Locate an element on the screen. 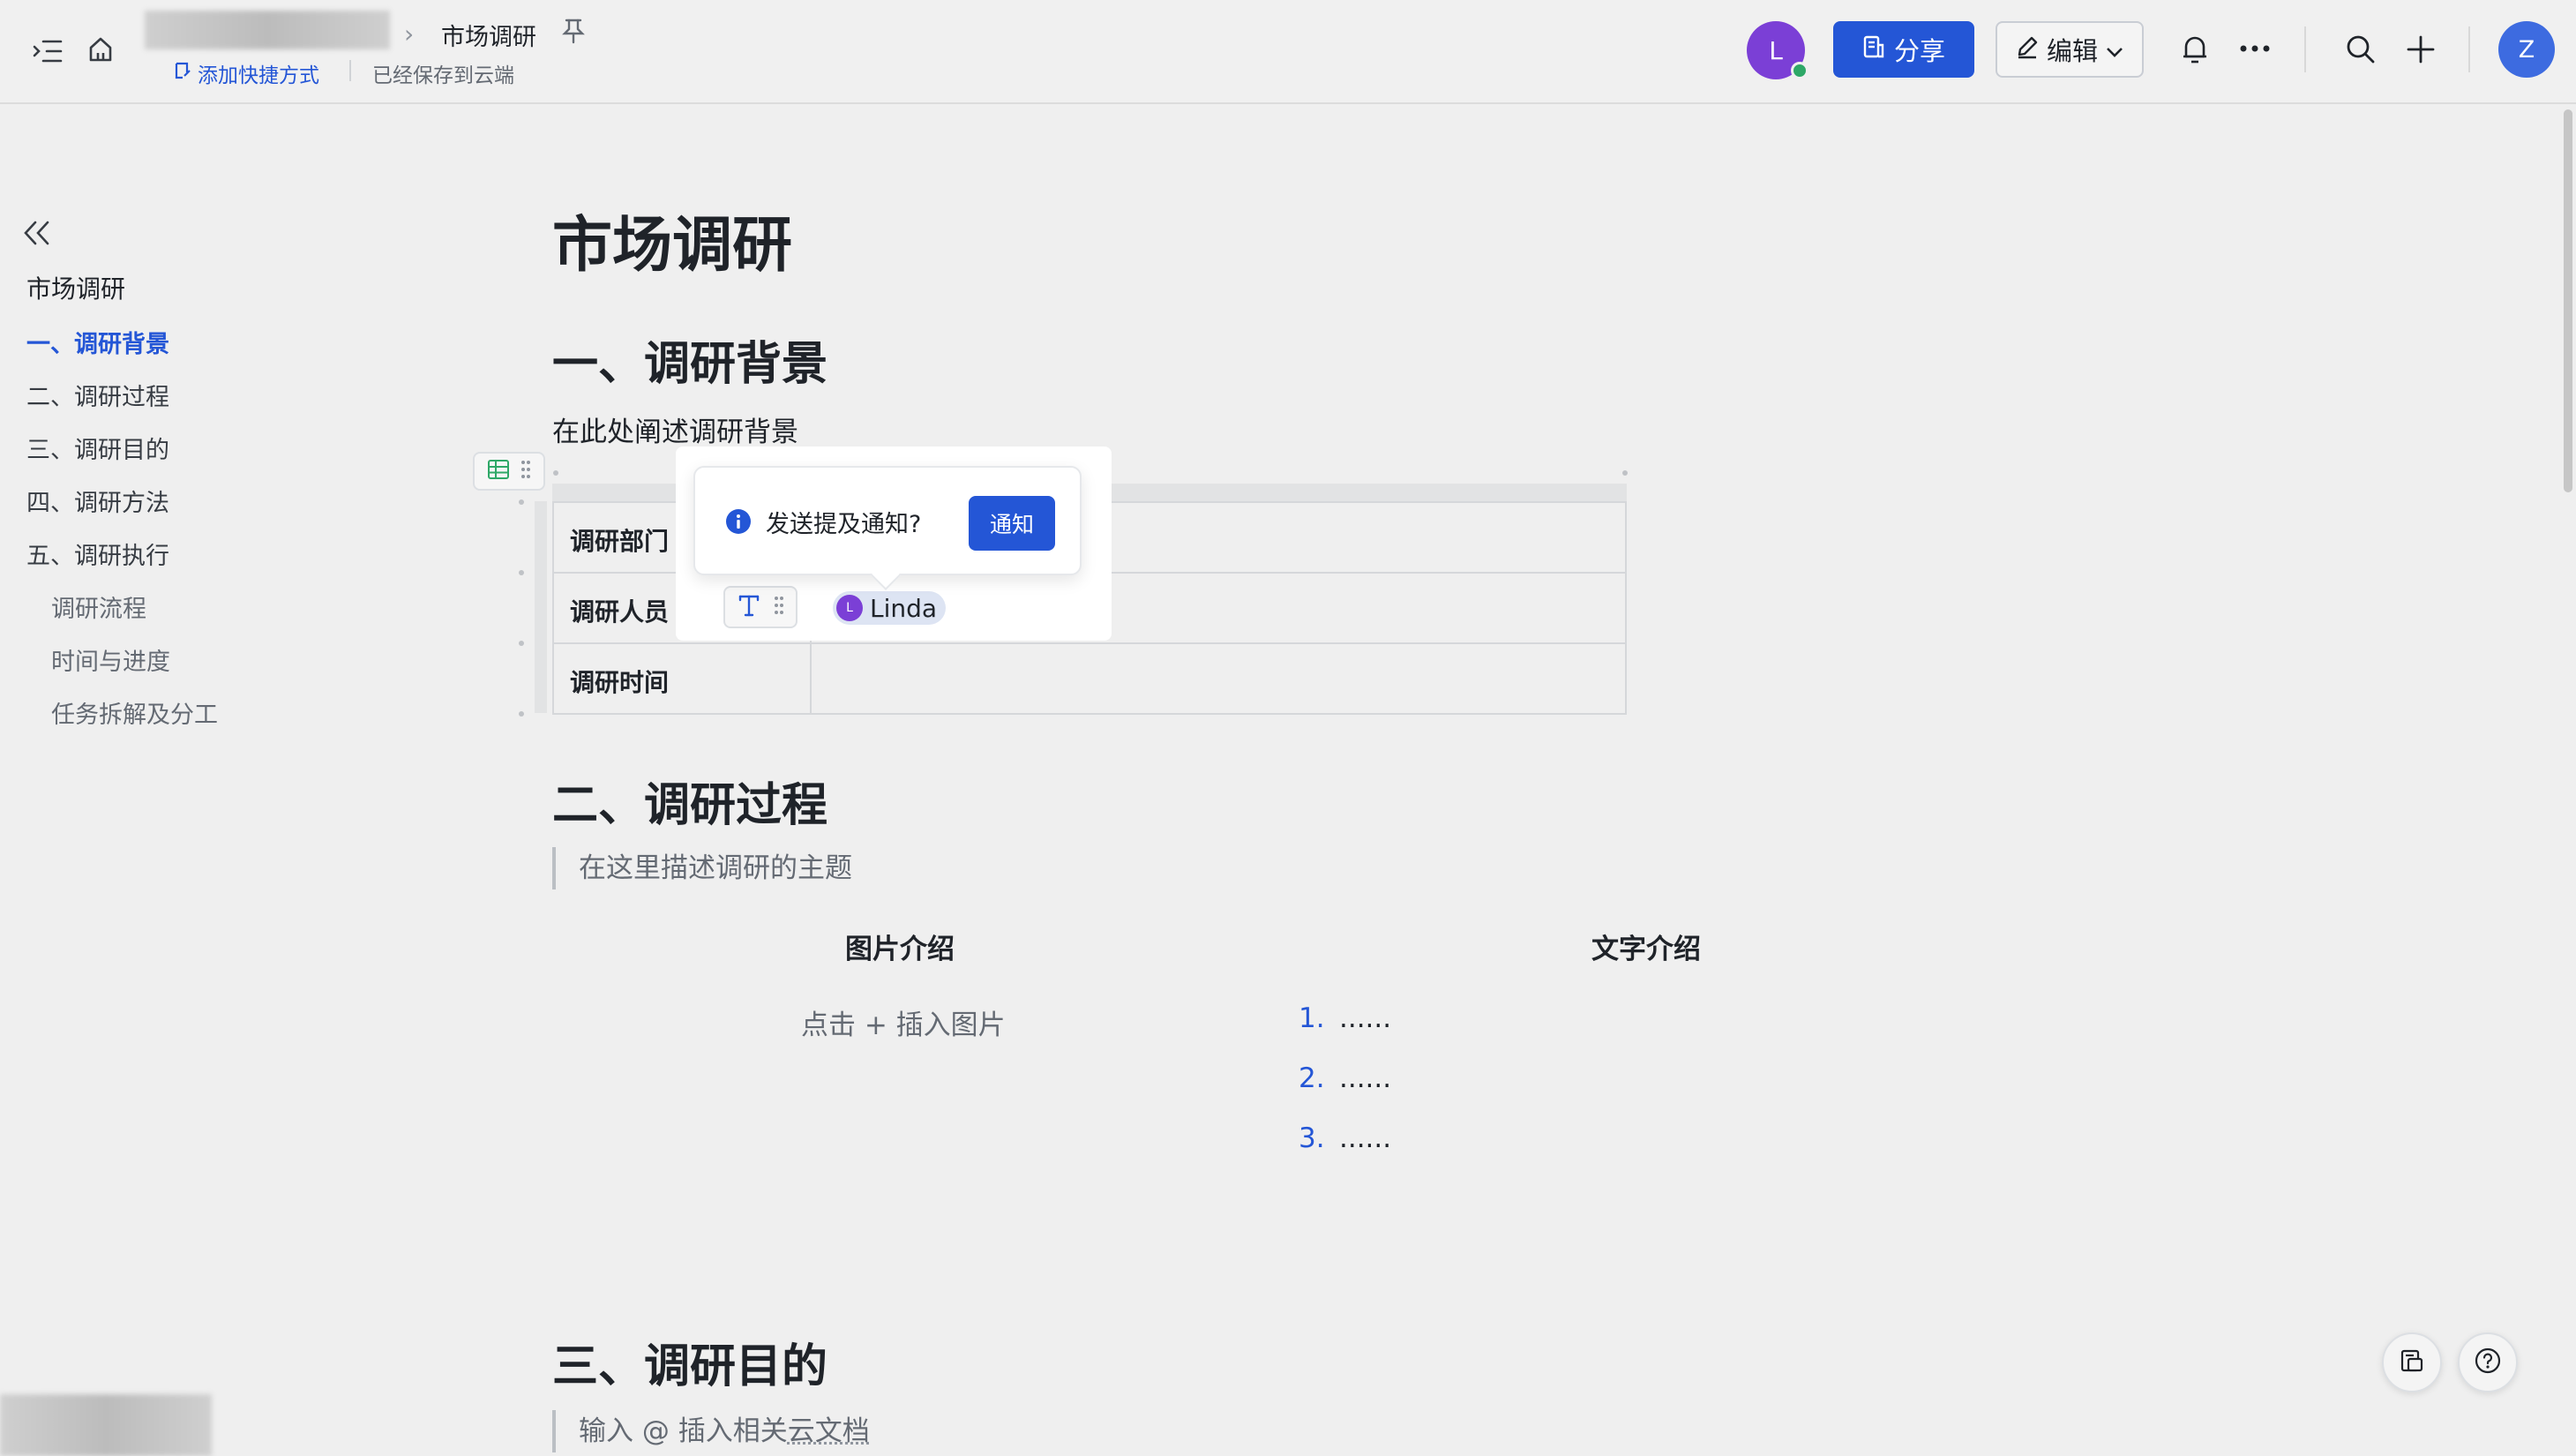  outline-item-purpose: 三、调研目的 is located at coordinates (98, 448).